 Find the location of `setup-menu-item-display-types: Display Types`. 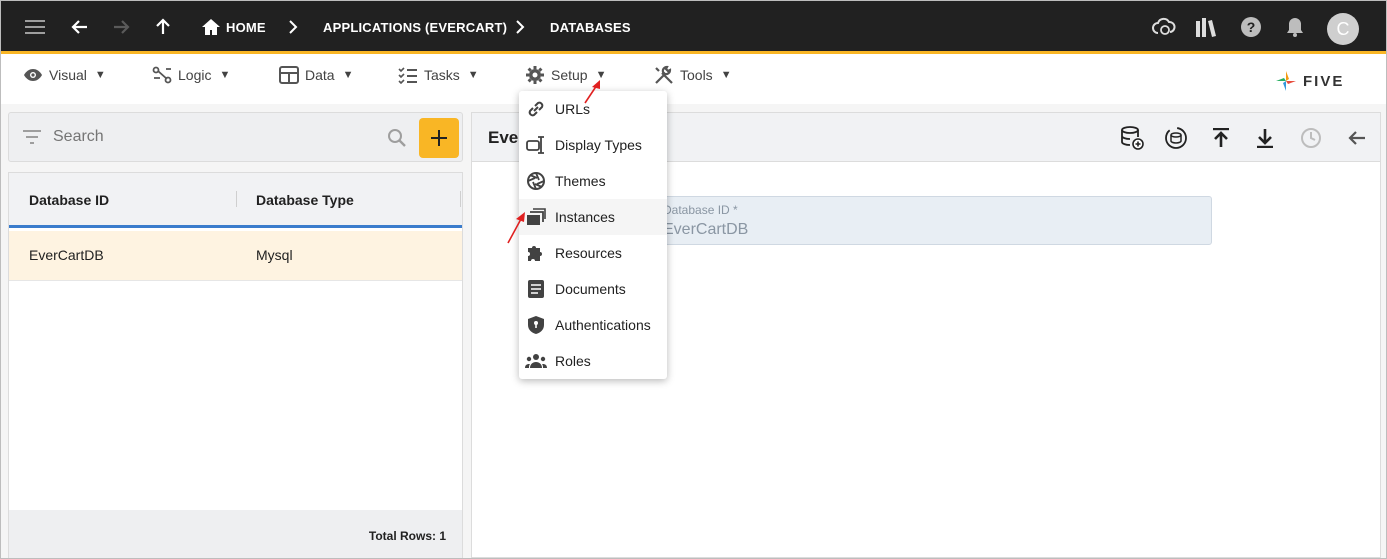

setup-menu-item-display-types: Display Types is located at coordinates (593, 145).